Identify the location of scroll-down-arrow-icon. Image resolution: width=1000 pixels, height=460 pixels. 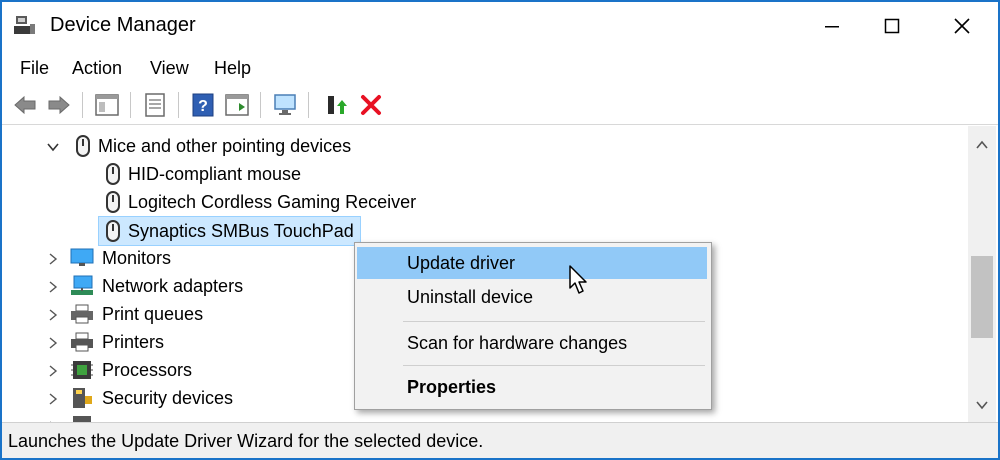
(982, 405).